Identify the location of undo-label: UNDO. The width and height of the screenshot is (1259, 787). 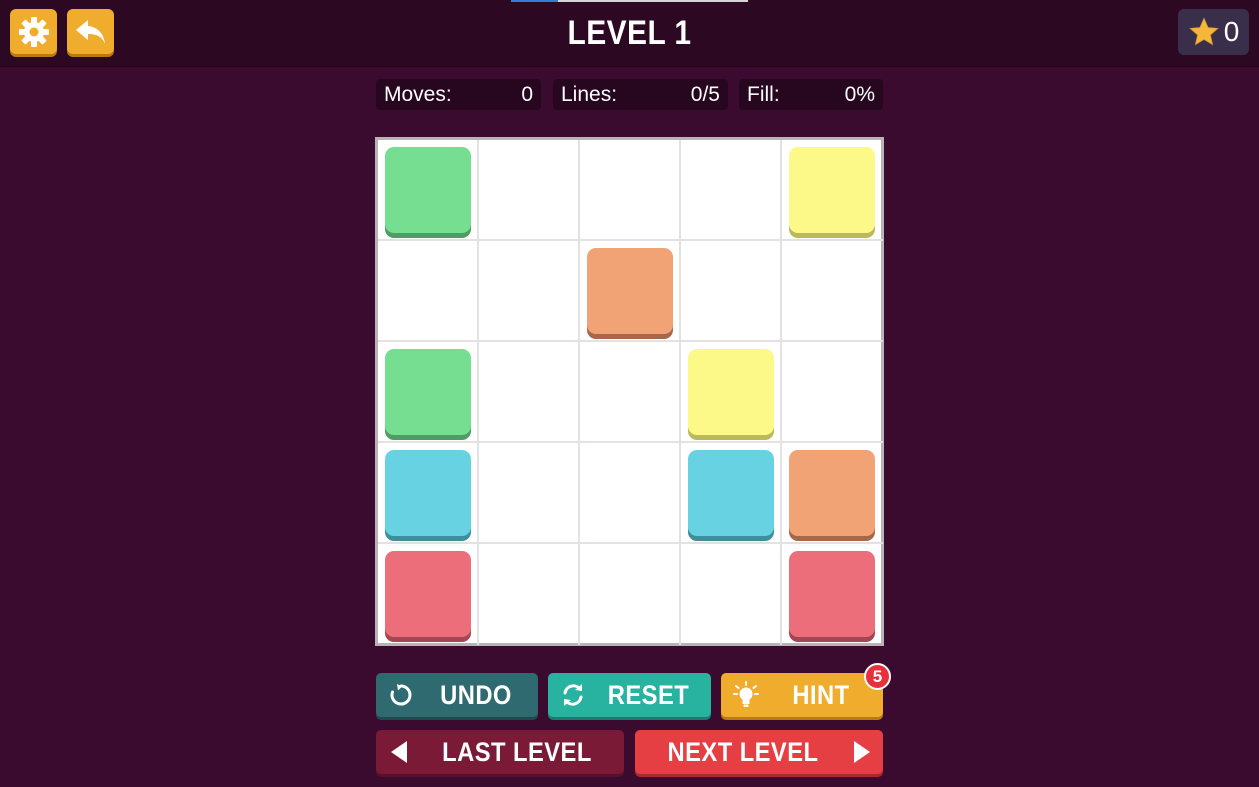
(476, 694).